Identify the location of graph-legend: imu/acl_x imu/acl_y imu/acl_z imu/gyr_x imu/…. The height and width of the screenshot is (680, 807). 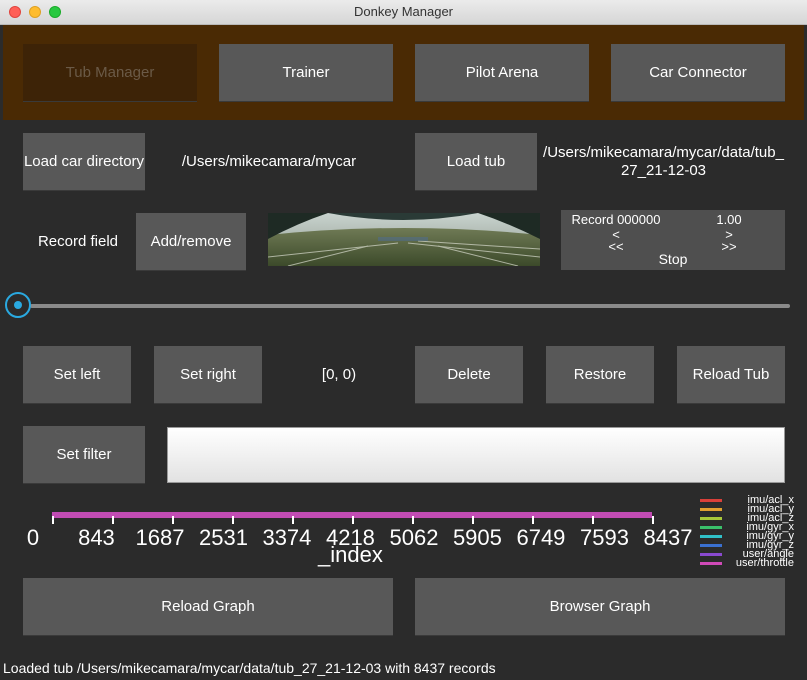
(750, 532).